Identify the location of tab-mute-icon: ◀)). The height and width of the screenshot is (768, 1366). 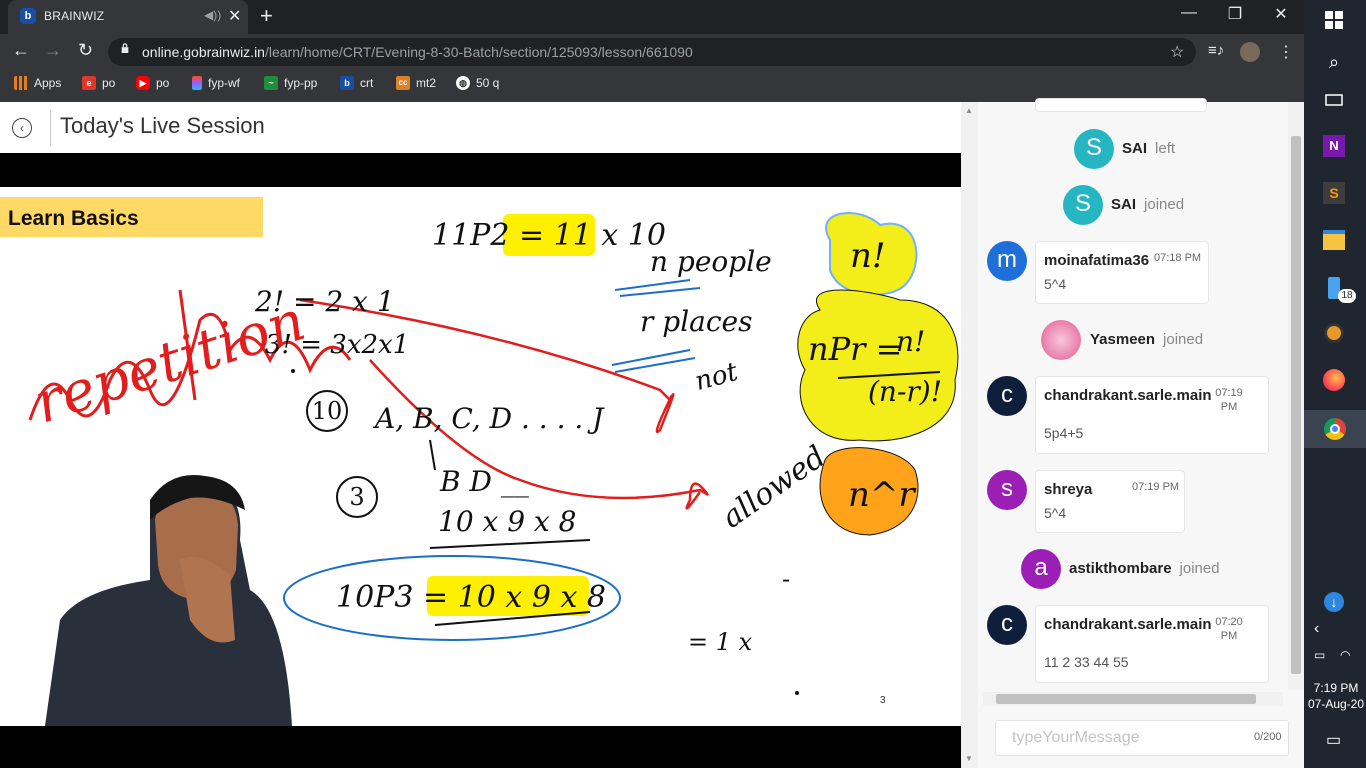
(212, 15).